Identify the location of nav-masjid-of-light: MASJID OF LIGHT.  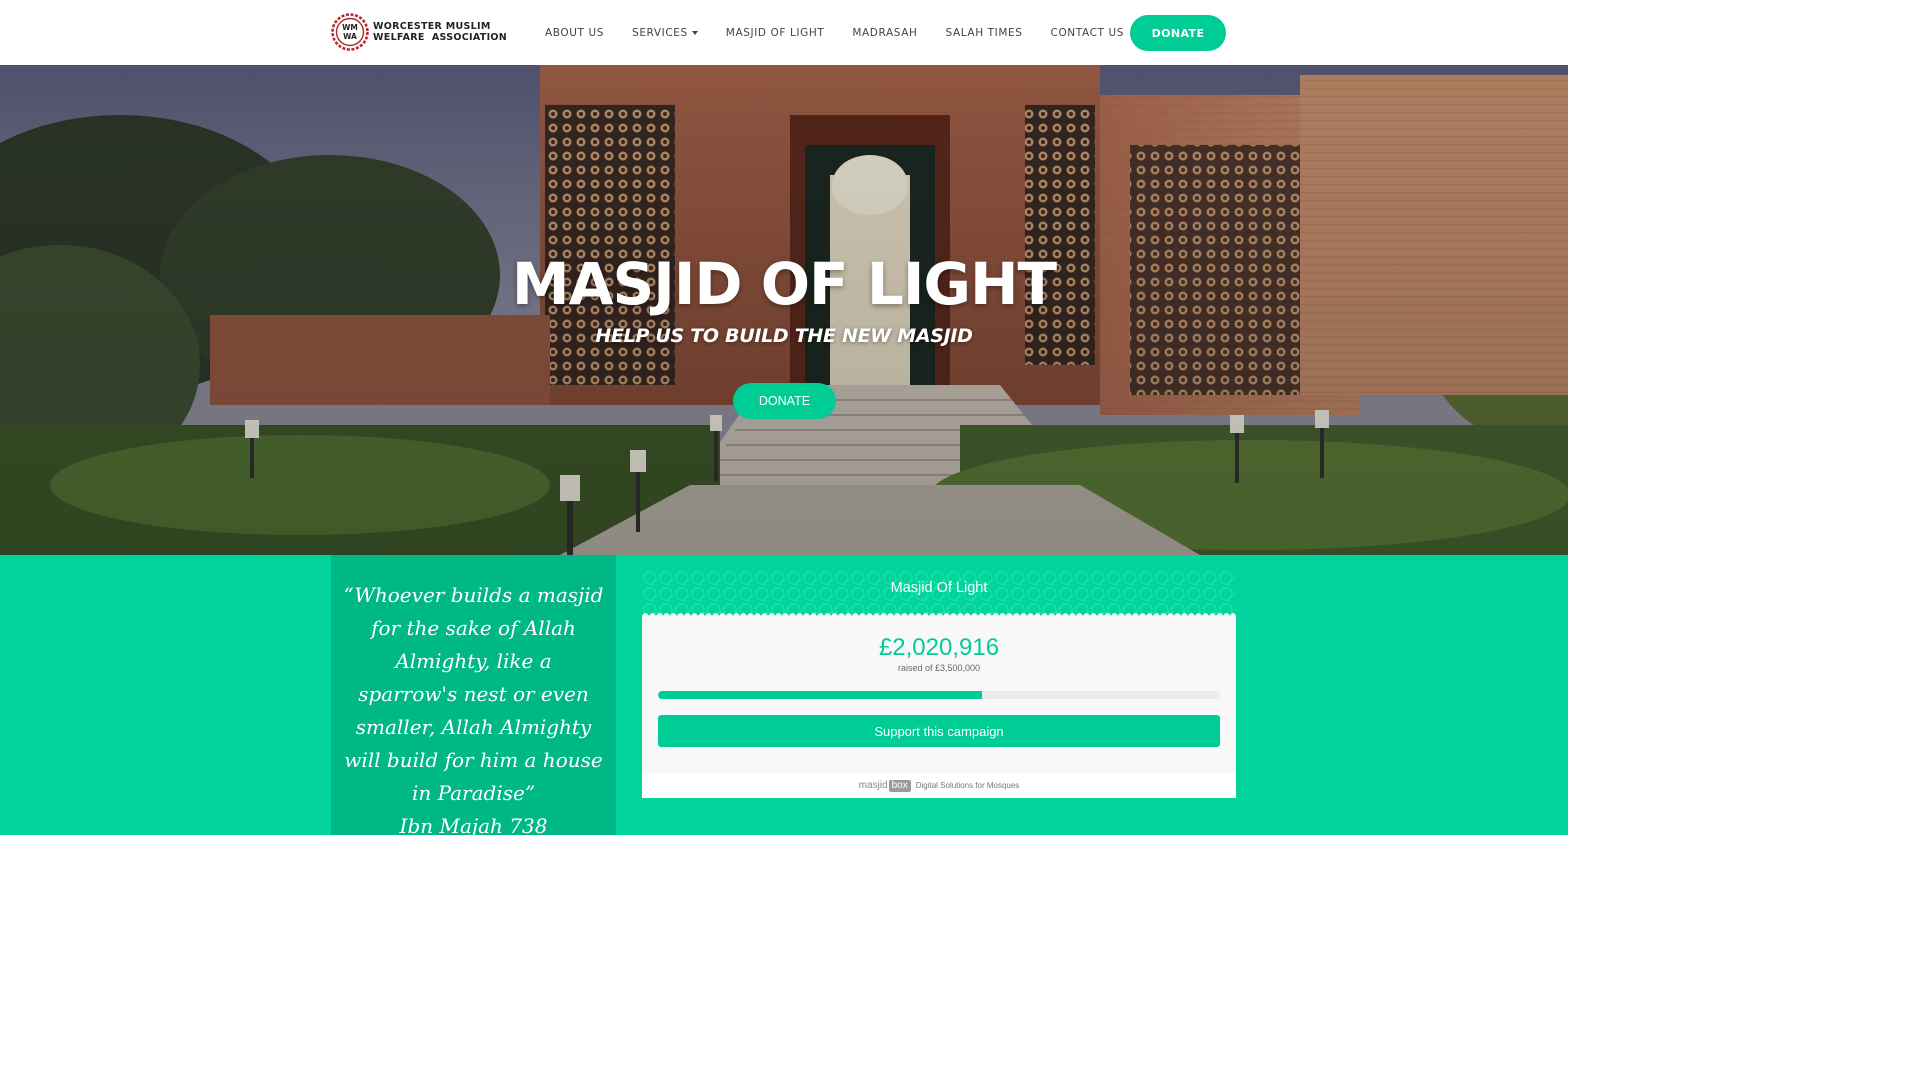
(775, 33).